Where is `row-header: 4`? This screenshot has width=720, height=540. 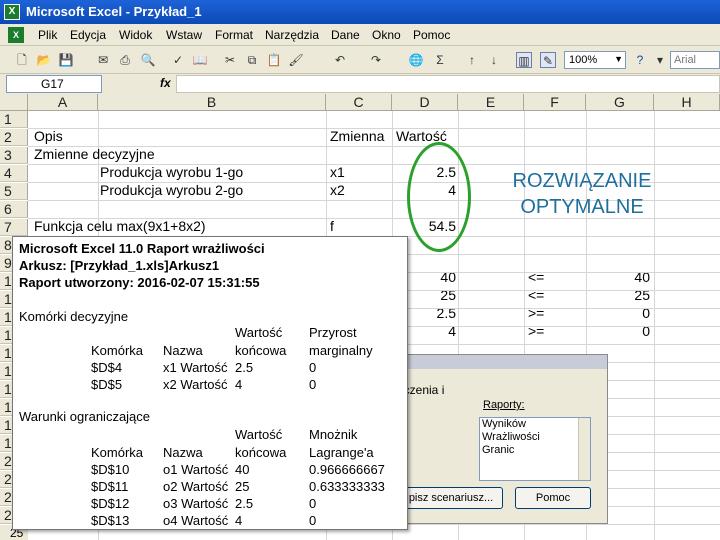 row-header: 4 is located at coordinates (14, 173).